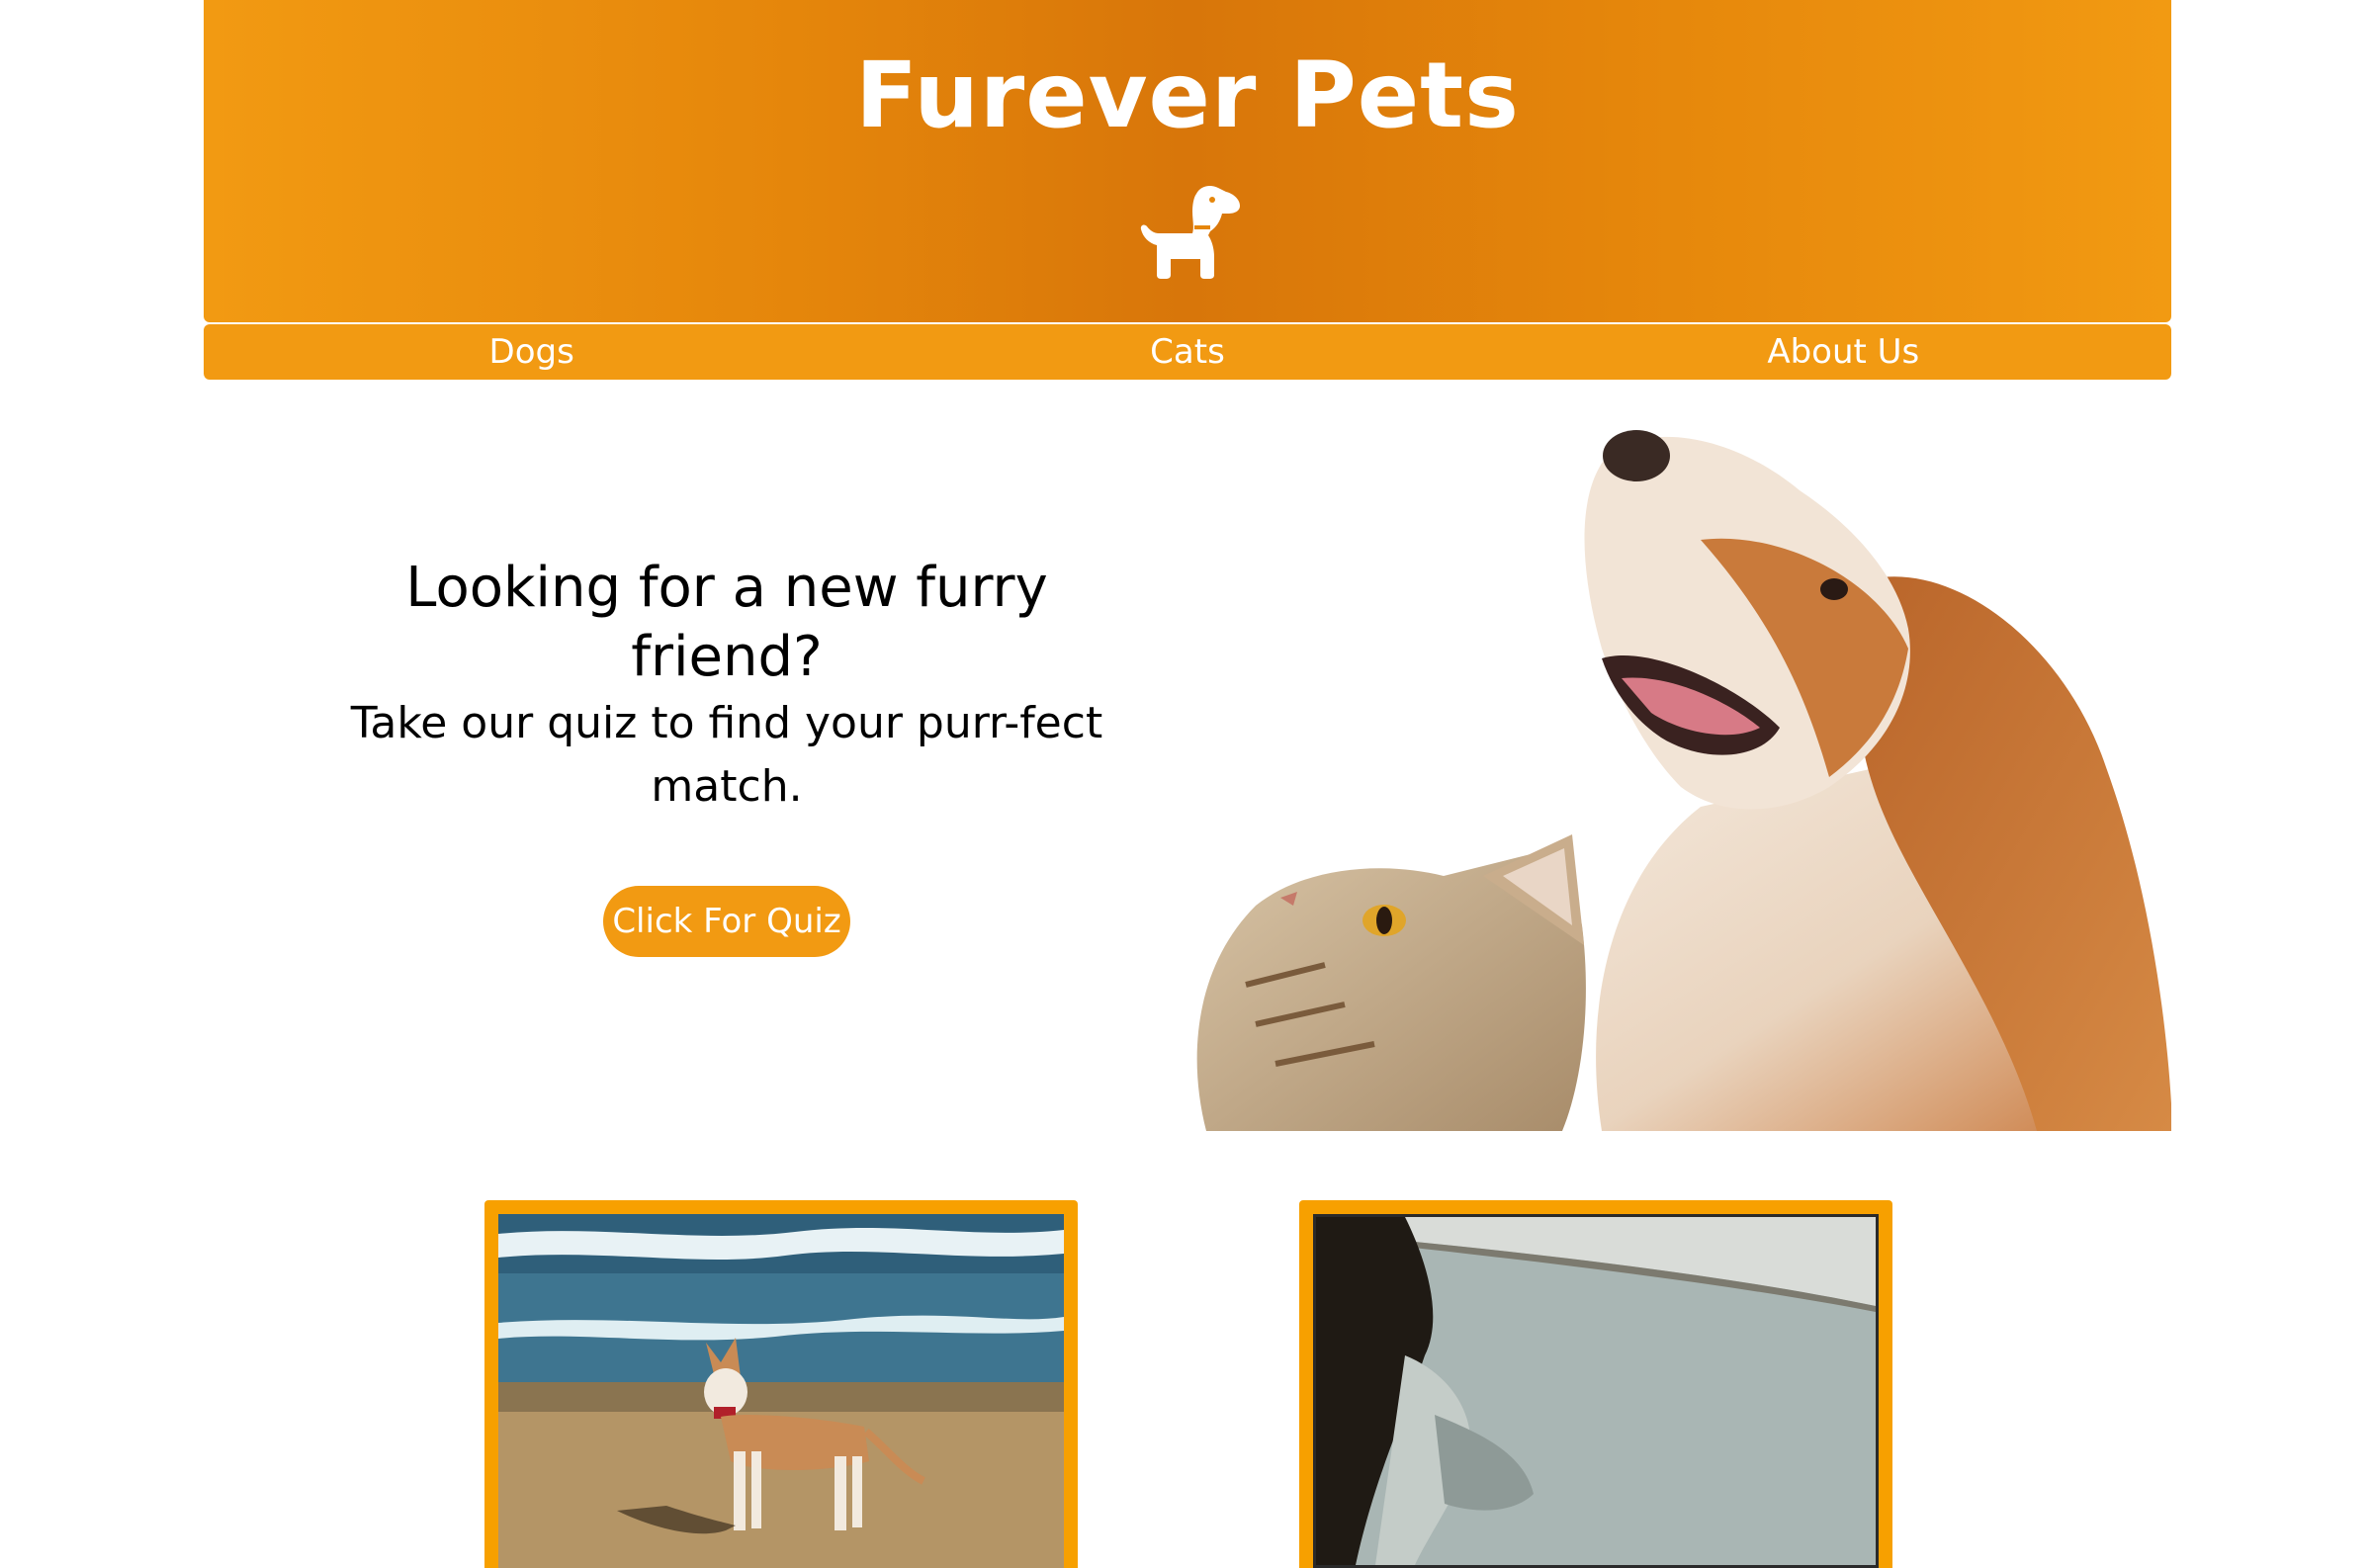 The width and height of the screenshot is (2373, 1568). What do you see at coordinates (1843, 352) in the screenshot?
I see `nav-item-about-us: About Us` at bounding box center [1843, 352].